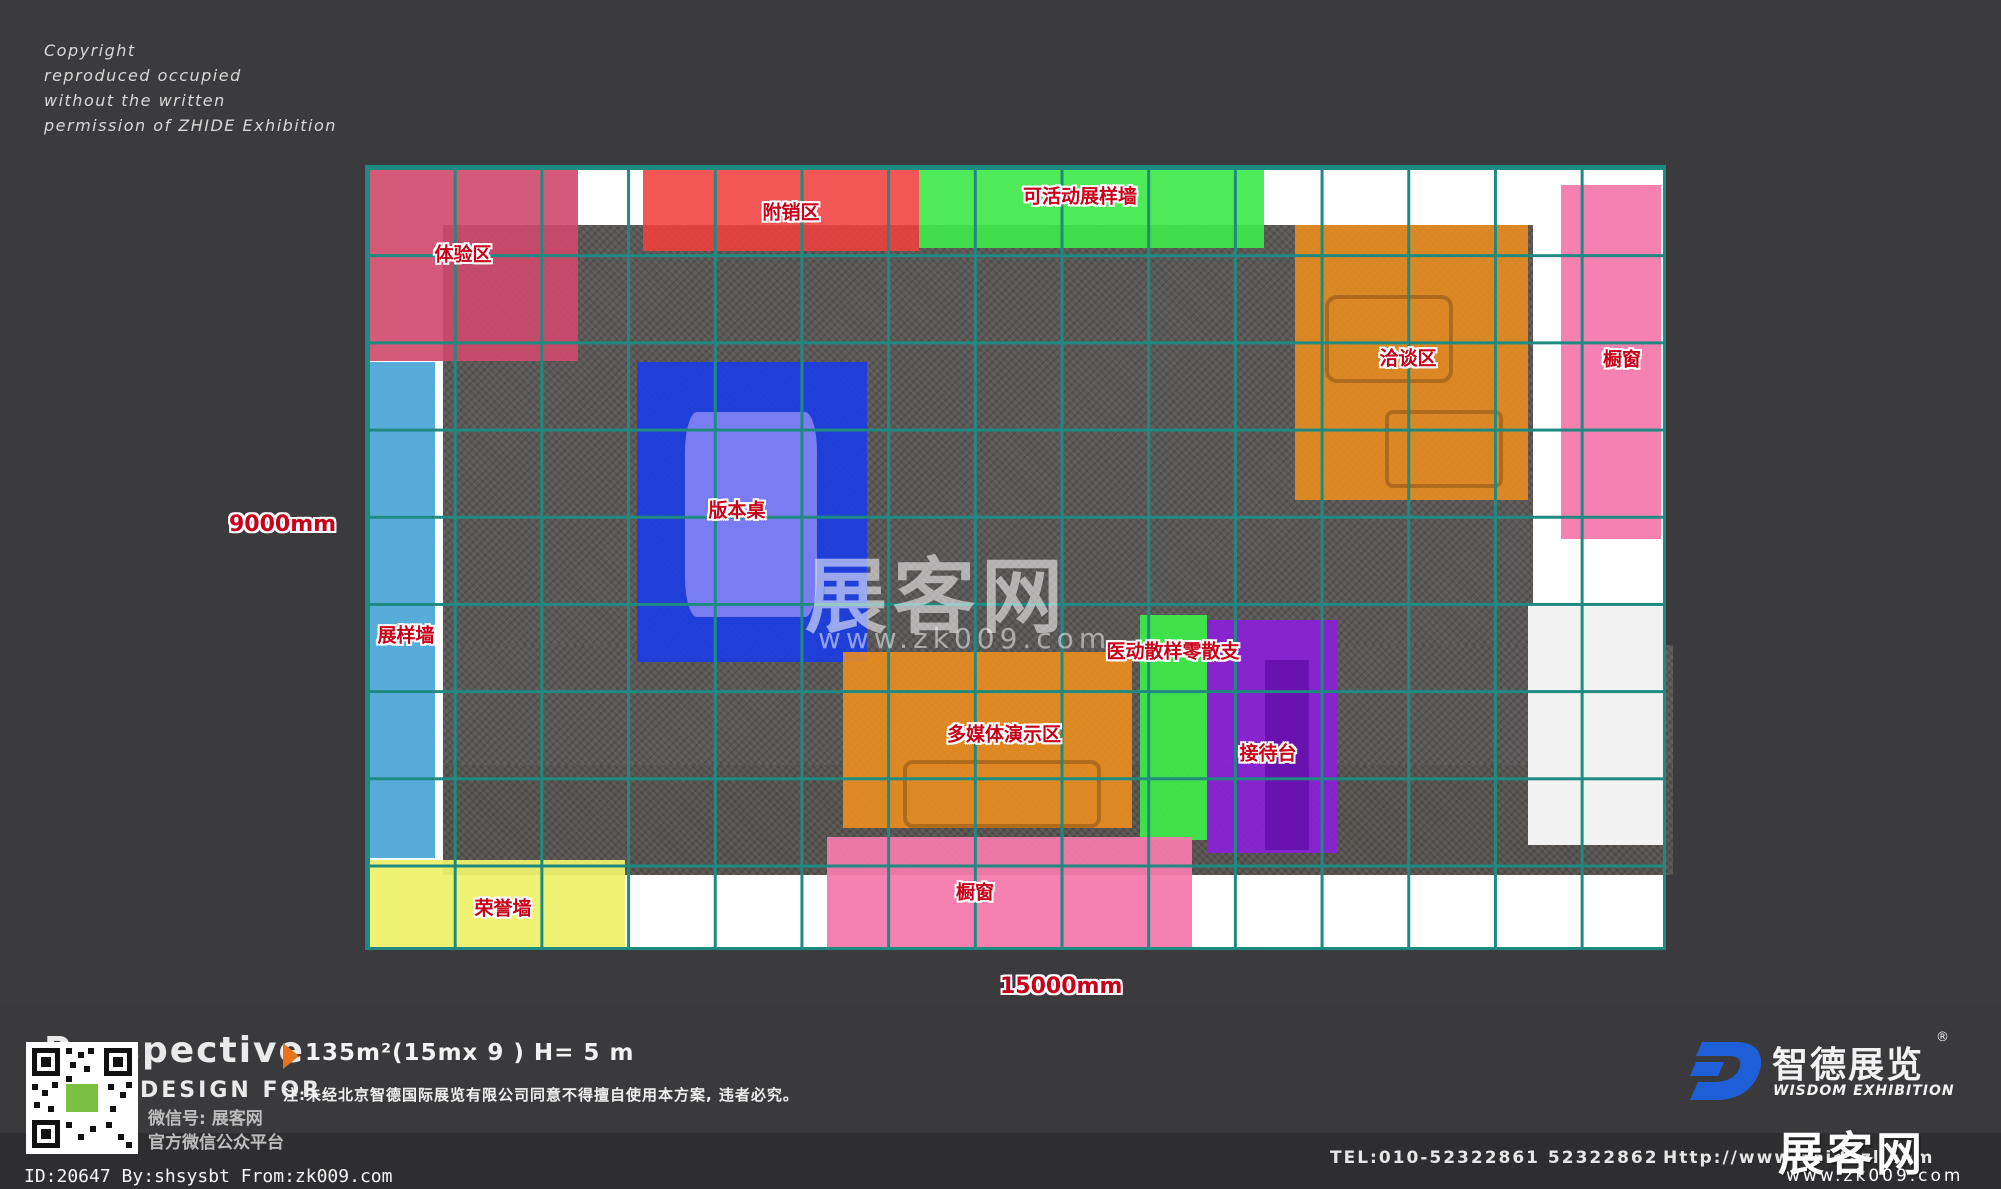 This screenshot has width=2001, height=1189. What do you see at coordinates (541, 1095) in the screenshot?
I see `copyright-notice: 注:未经北京智德国际展览有限公司同意不得擅自使用本方案, 违者必究。` at bounding box center [541, 1095].